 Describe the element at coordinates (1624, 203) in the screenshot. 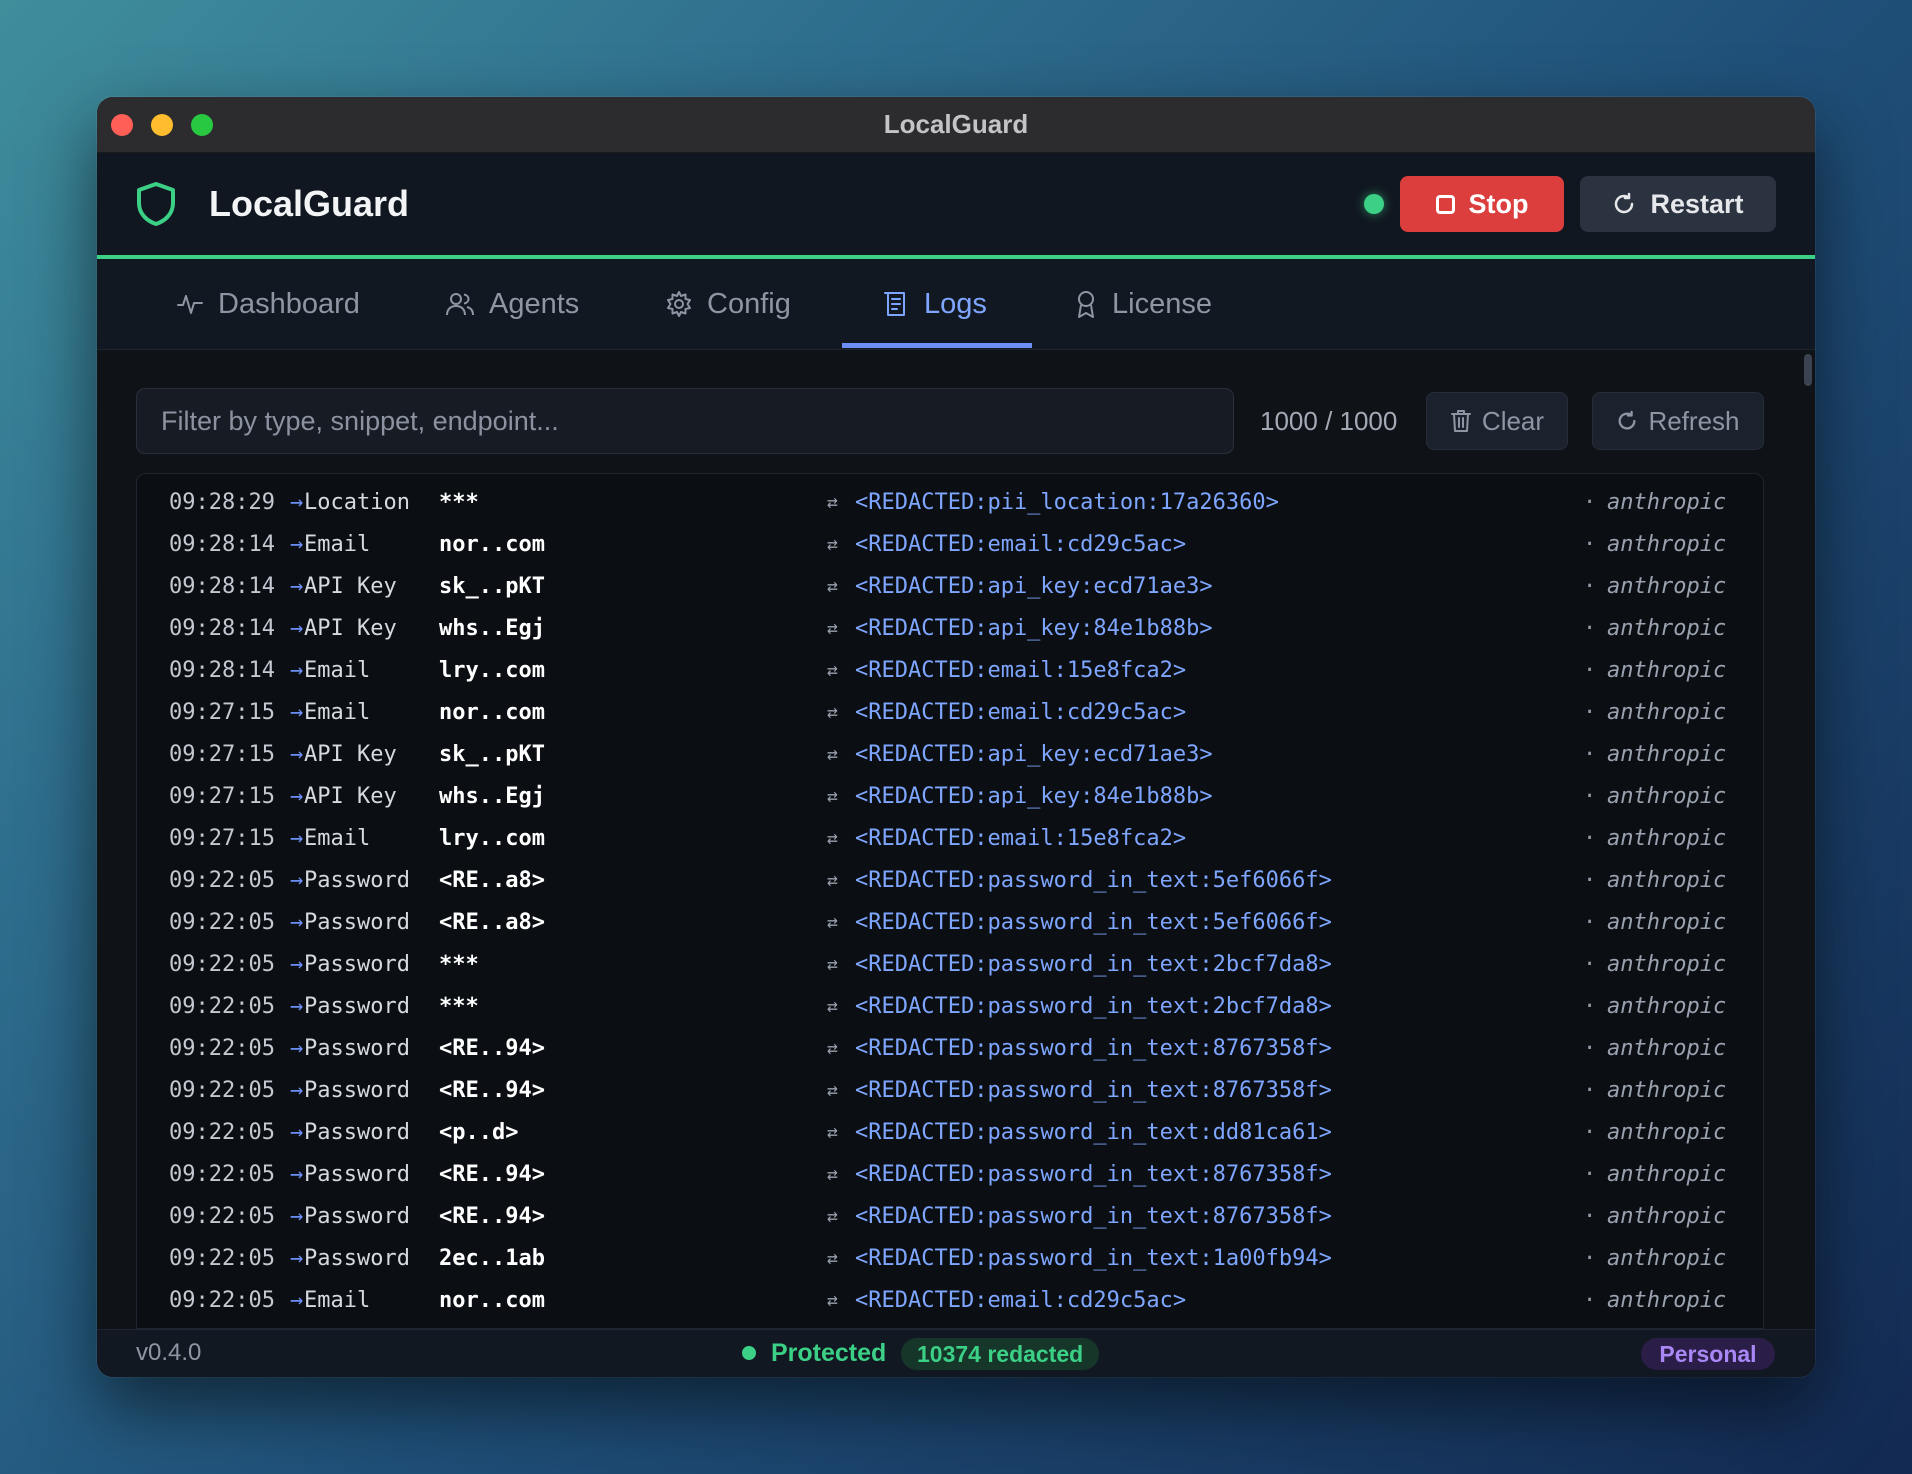

I see `restart-icon` at that location.